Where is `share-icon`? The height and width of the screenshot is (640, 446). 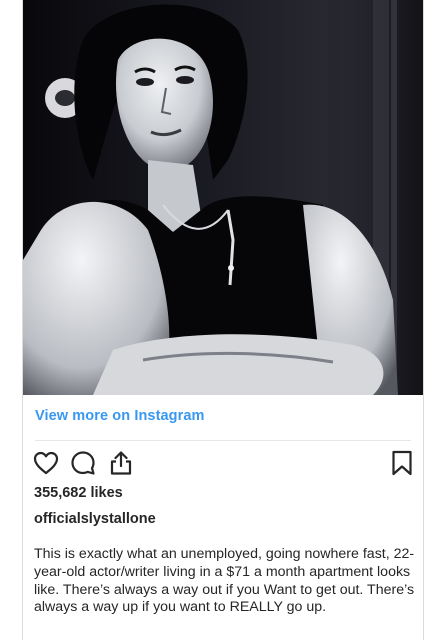
share-icon is located at coordinates (121, 463).